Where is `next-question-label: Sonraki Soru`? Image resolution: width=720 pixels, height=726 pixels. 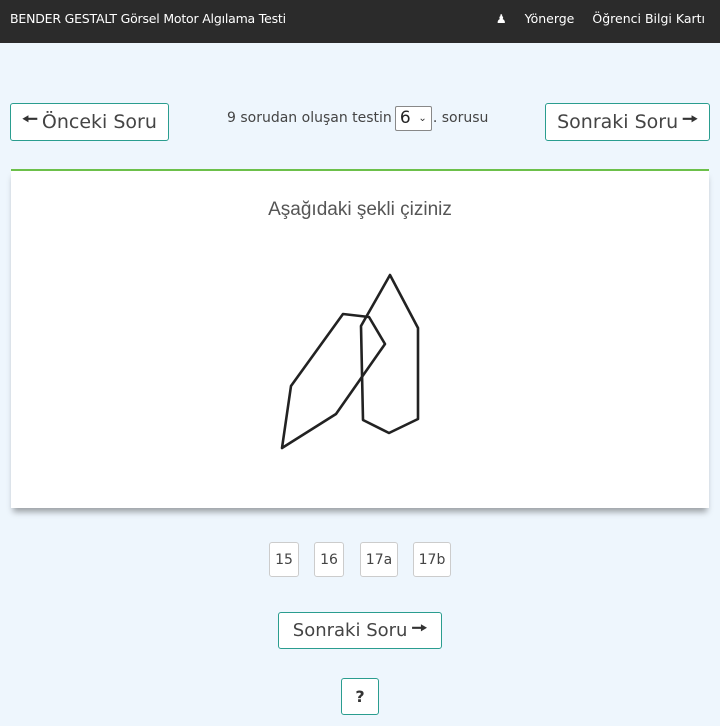
next-question-label: Sonraki Soru is located at coordinates (618, 122).